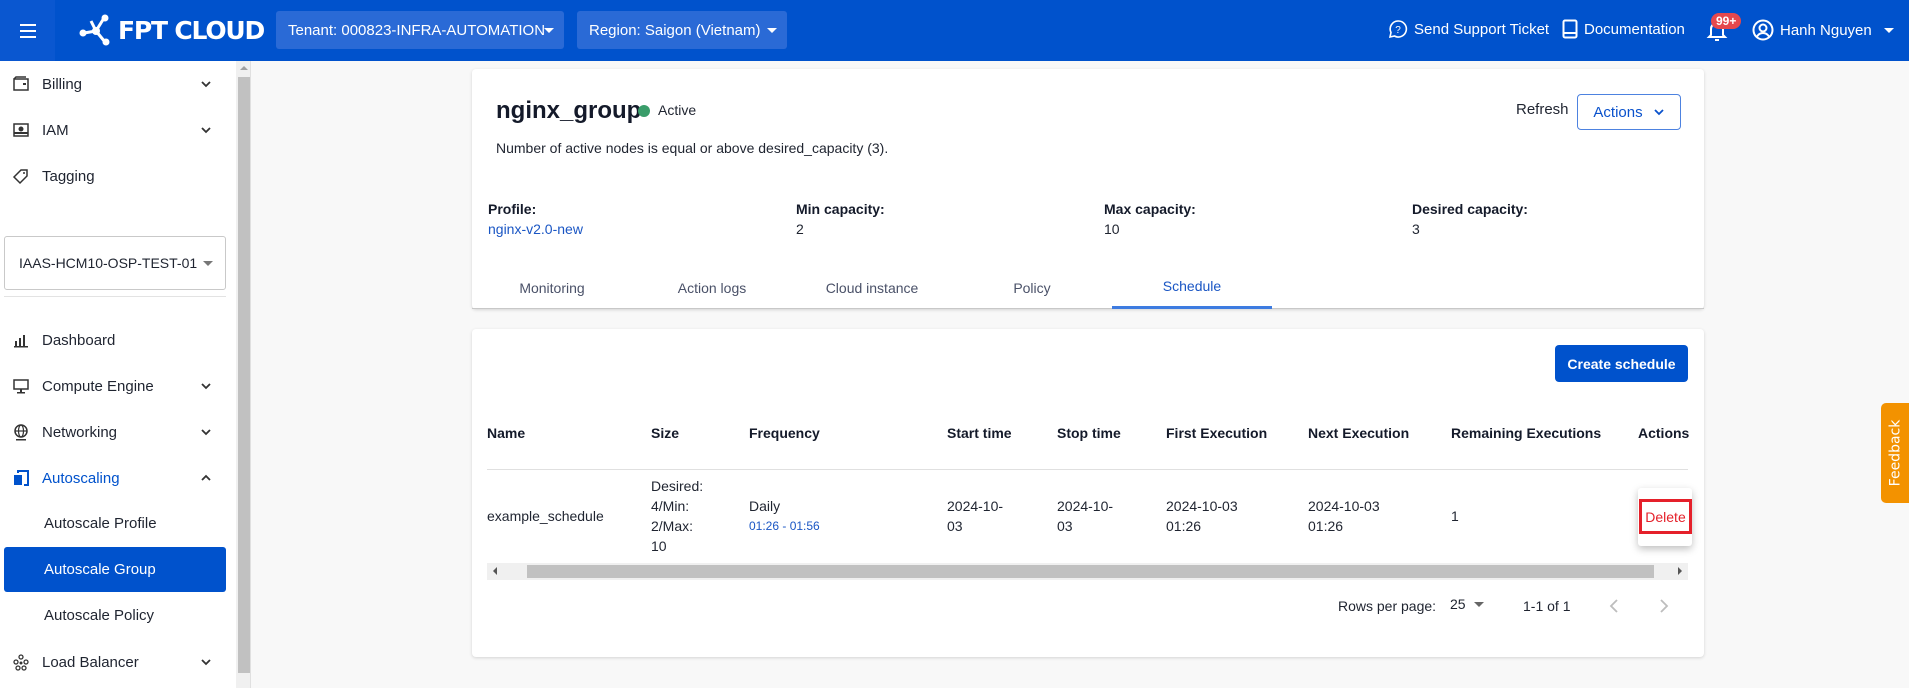  What do you see at coordinates (677, 110) in the screenshot?
I see `status-badge: Active` at bounding box center [677, 110].